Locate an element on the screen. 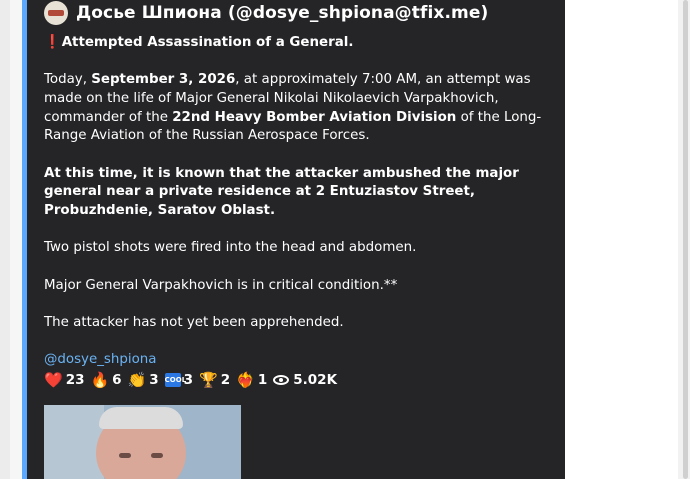 Image resolution: width=690 pixels, height=479 pixels. post-date: September 3, 2026 is located at coordinates (163, 80).